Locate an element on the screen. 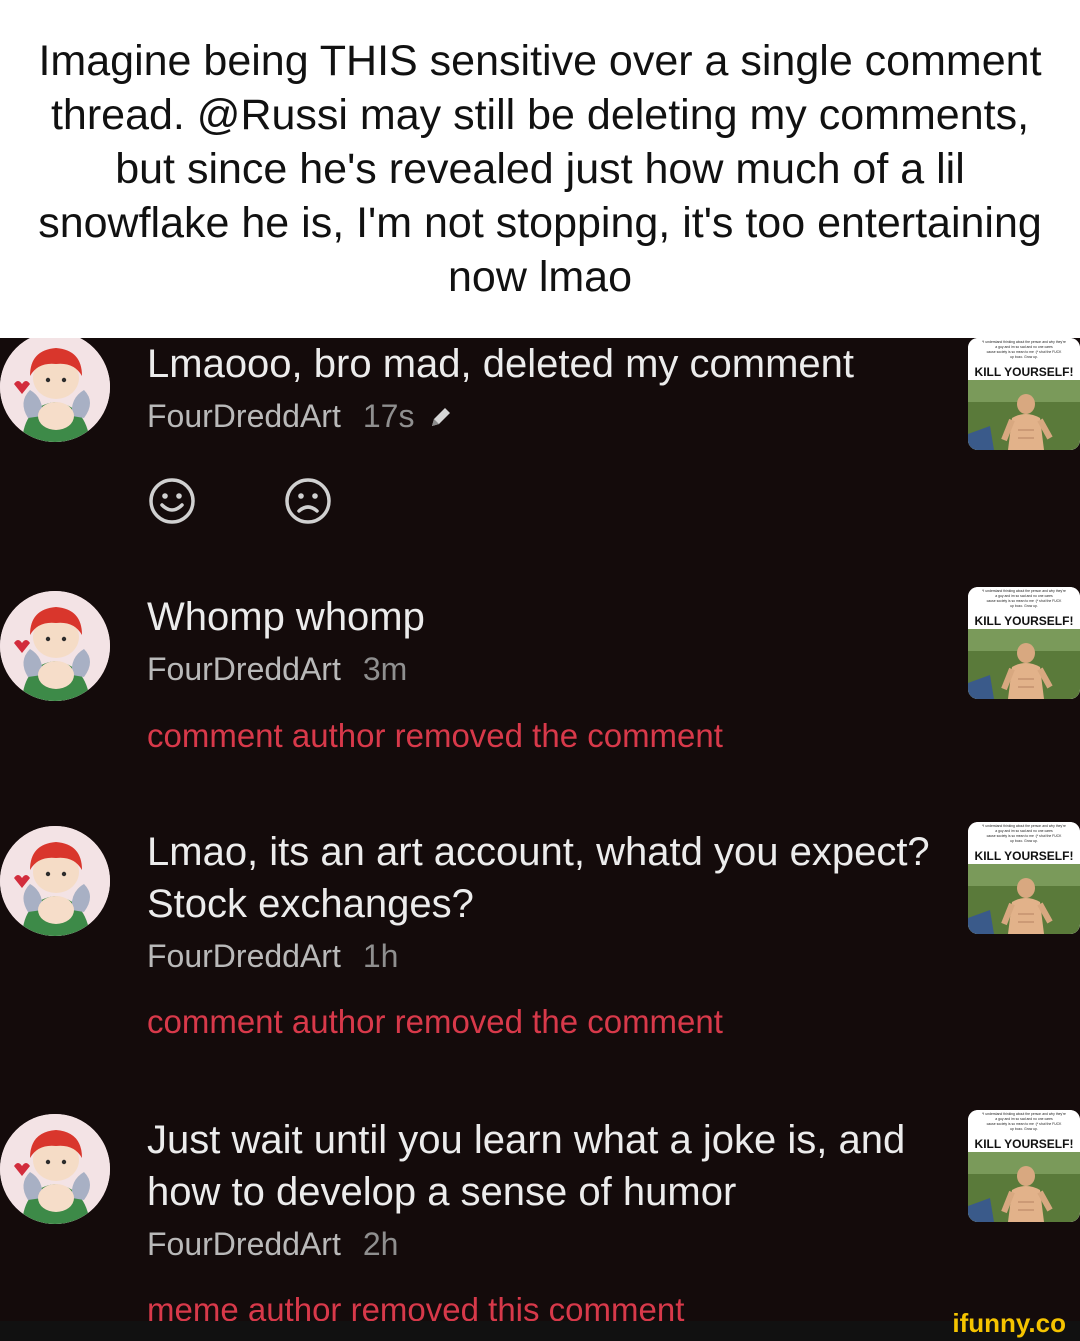 This screenshot has width=1080, height=1341. footer-bar: ifunny.co is located at coordinates (540, 1324).